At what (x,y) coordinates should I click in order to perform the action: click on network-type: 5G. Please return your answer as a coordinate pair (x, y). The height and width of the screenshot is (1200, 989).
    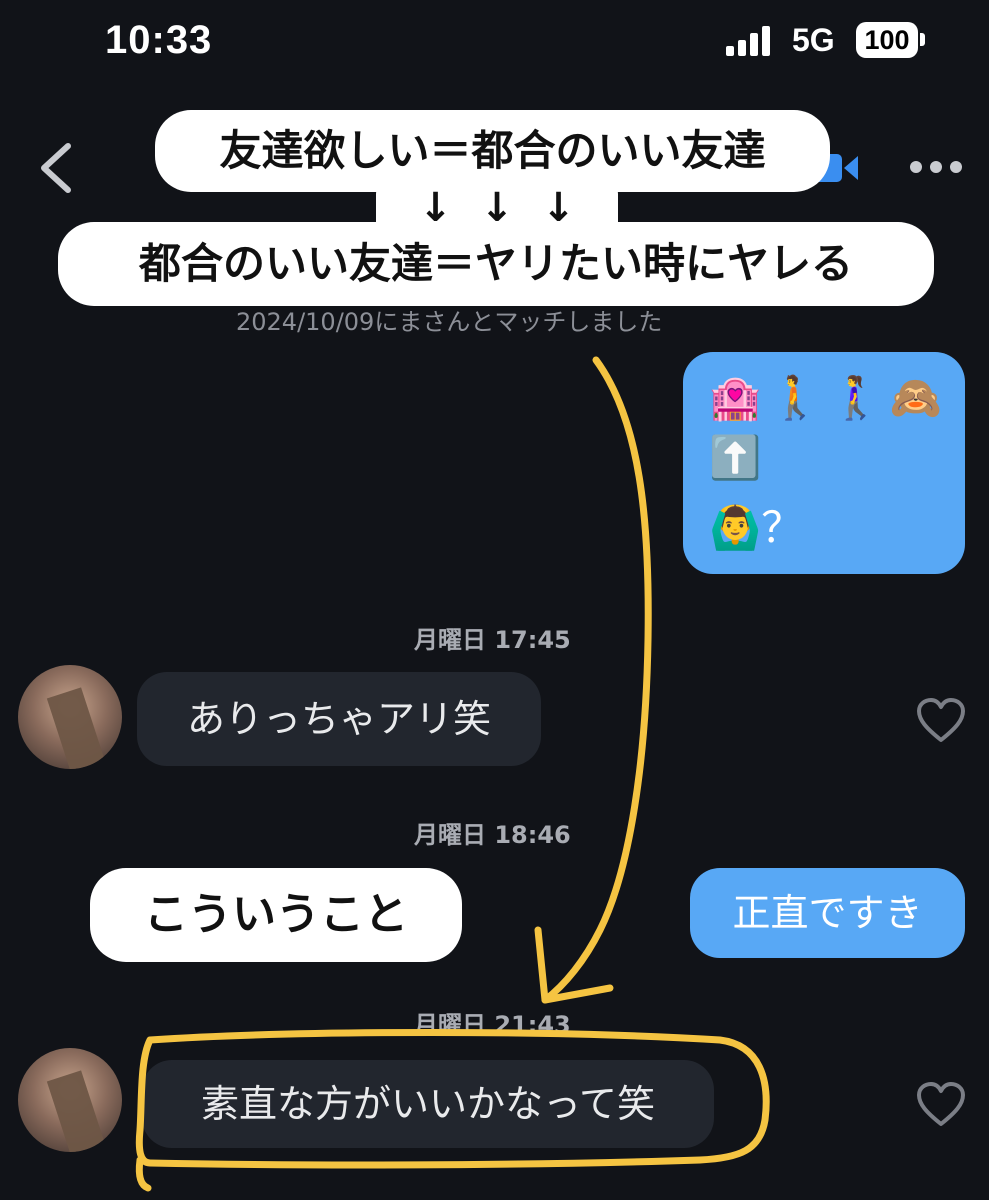
    Looking at the image, I should click on (813, 40).